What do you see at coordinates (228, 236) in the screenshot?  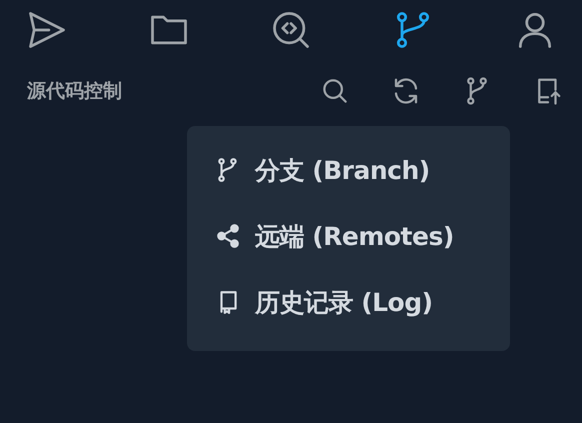 I see `share-icon` at bounding box center [228, 236].